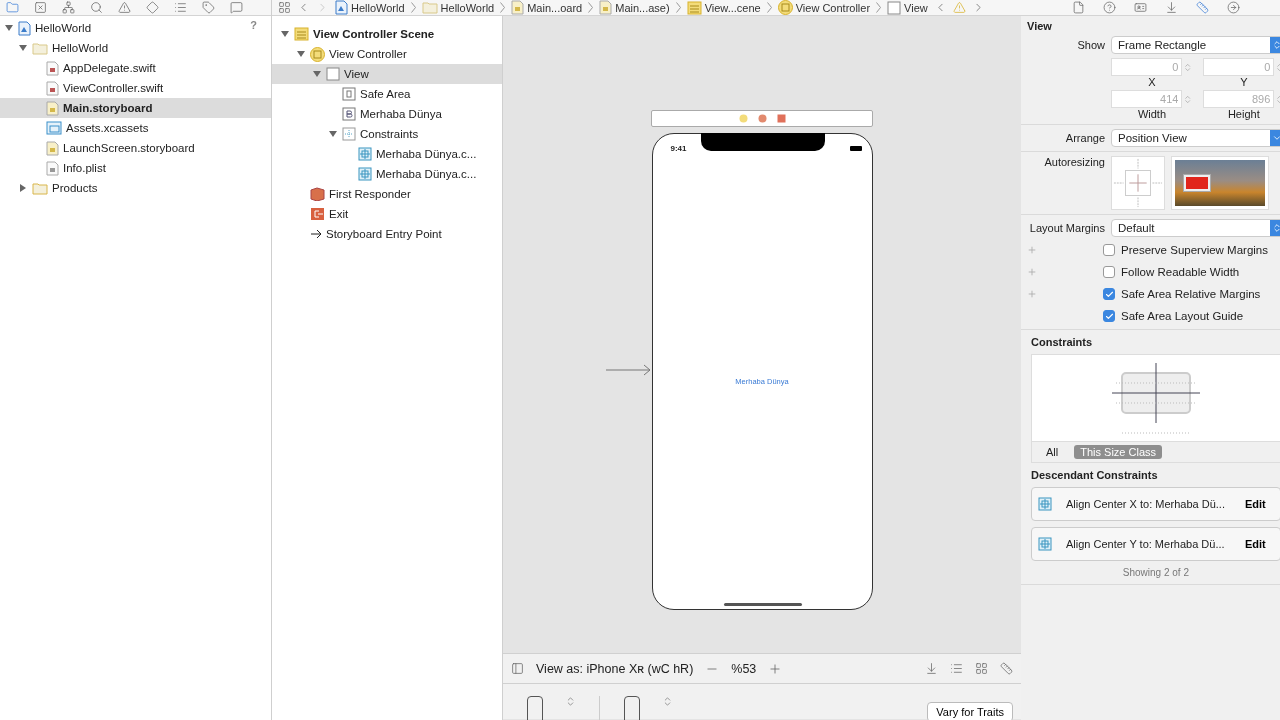 This screenshot has height=720, width=1280. I want to click on tree-item: Exit, so click(387, 214).